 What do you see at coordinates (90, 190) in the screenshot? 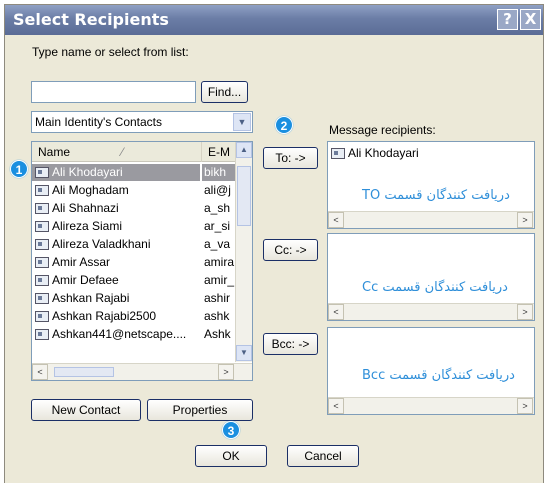
I see `contact-name: Ali Moghadam` at bounding box center [90, 190].